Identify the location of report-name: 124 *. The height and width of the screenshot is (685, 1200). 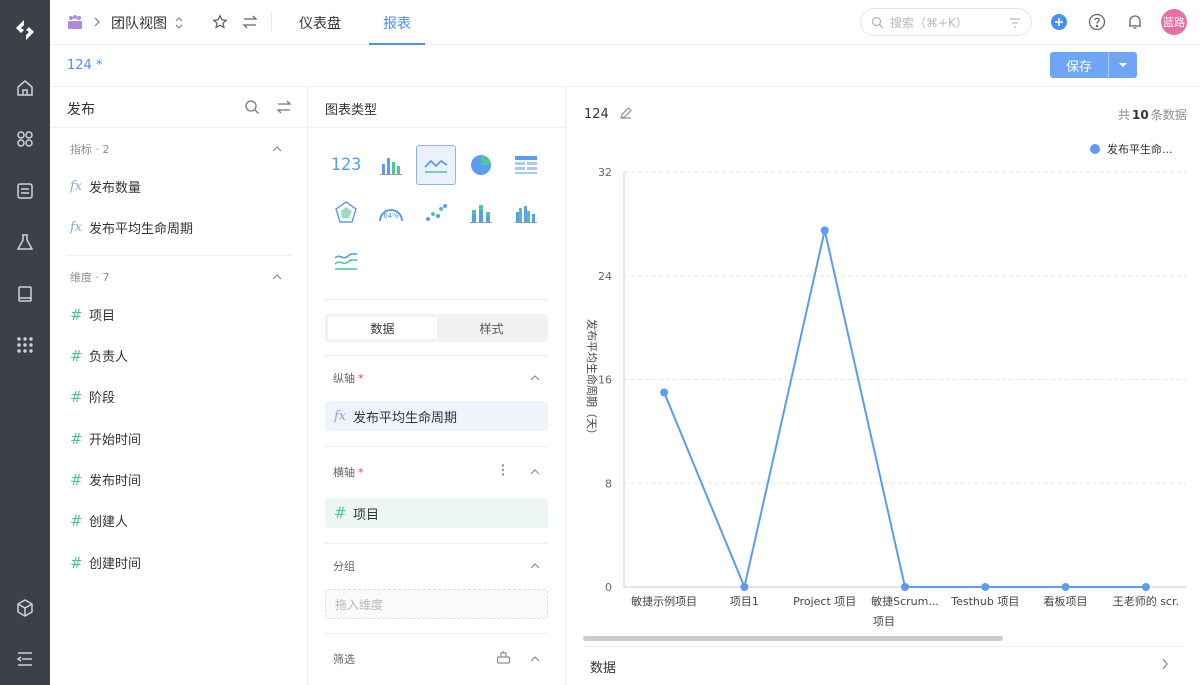
(84, 65).